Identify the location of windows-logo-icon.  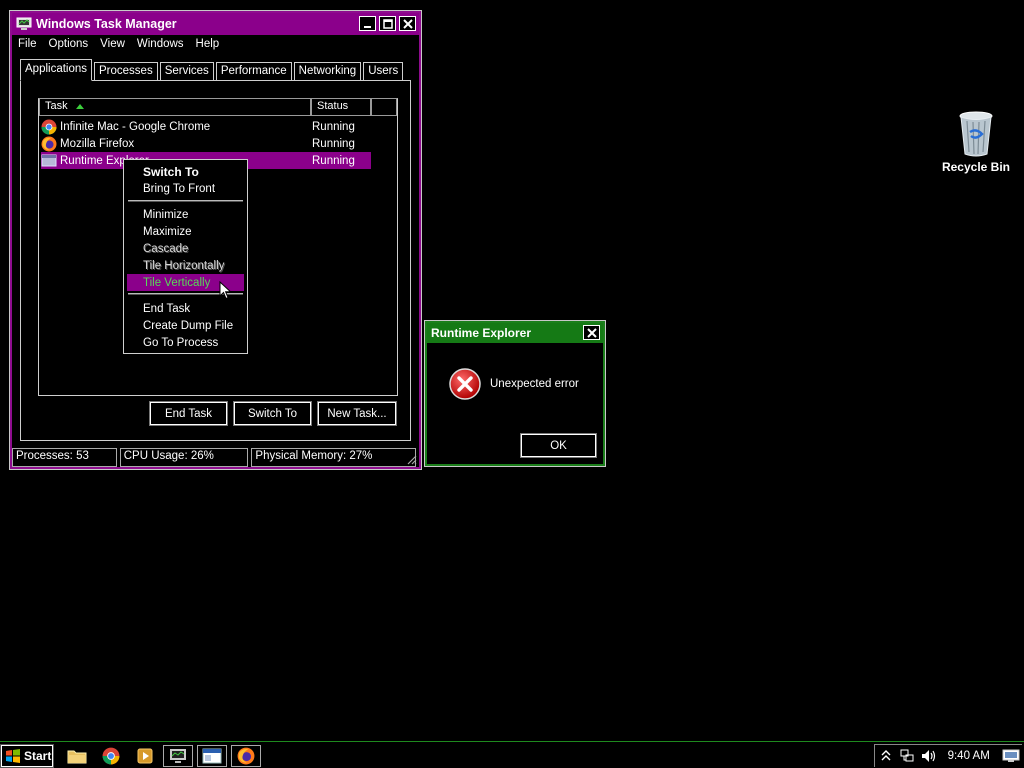
(13, 756).